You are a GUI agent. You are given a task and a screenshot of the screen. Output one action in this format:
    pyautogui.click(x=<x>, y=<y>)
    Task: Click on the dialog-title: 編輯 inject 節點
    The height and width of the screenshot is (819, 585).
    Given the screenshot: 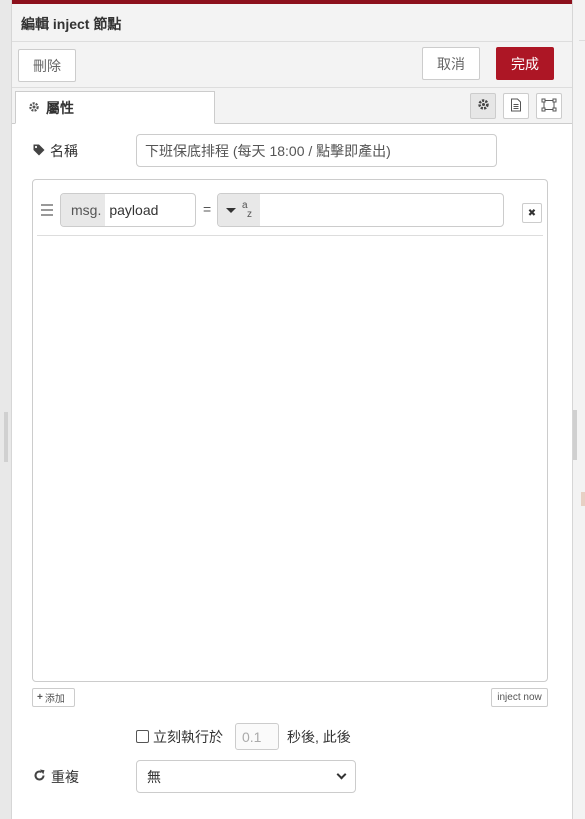 What is the action you would take?
    pyautogui.click(x=292, y=23)
    